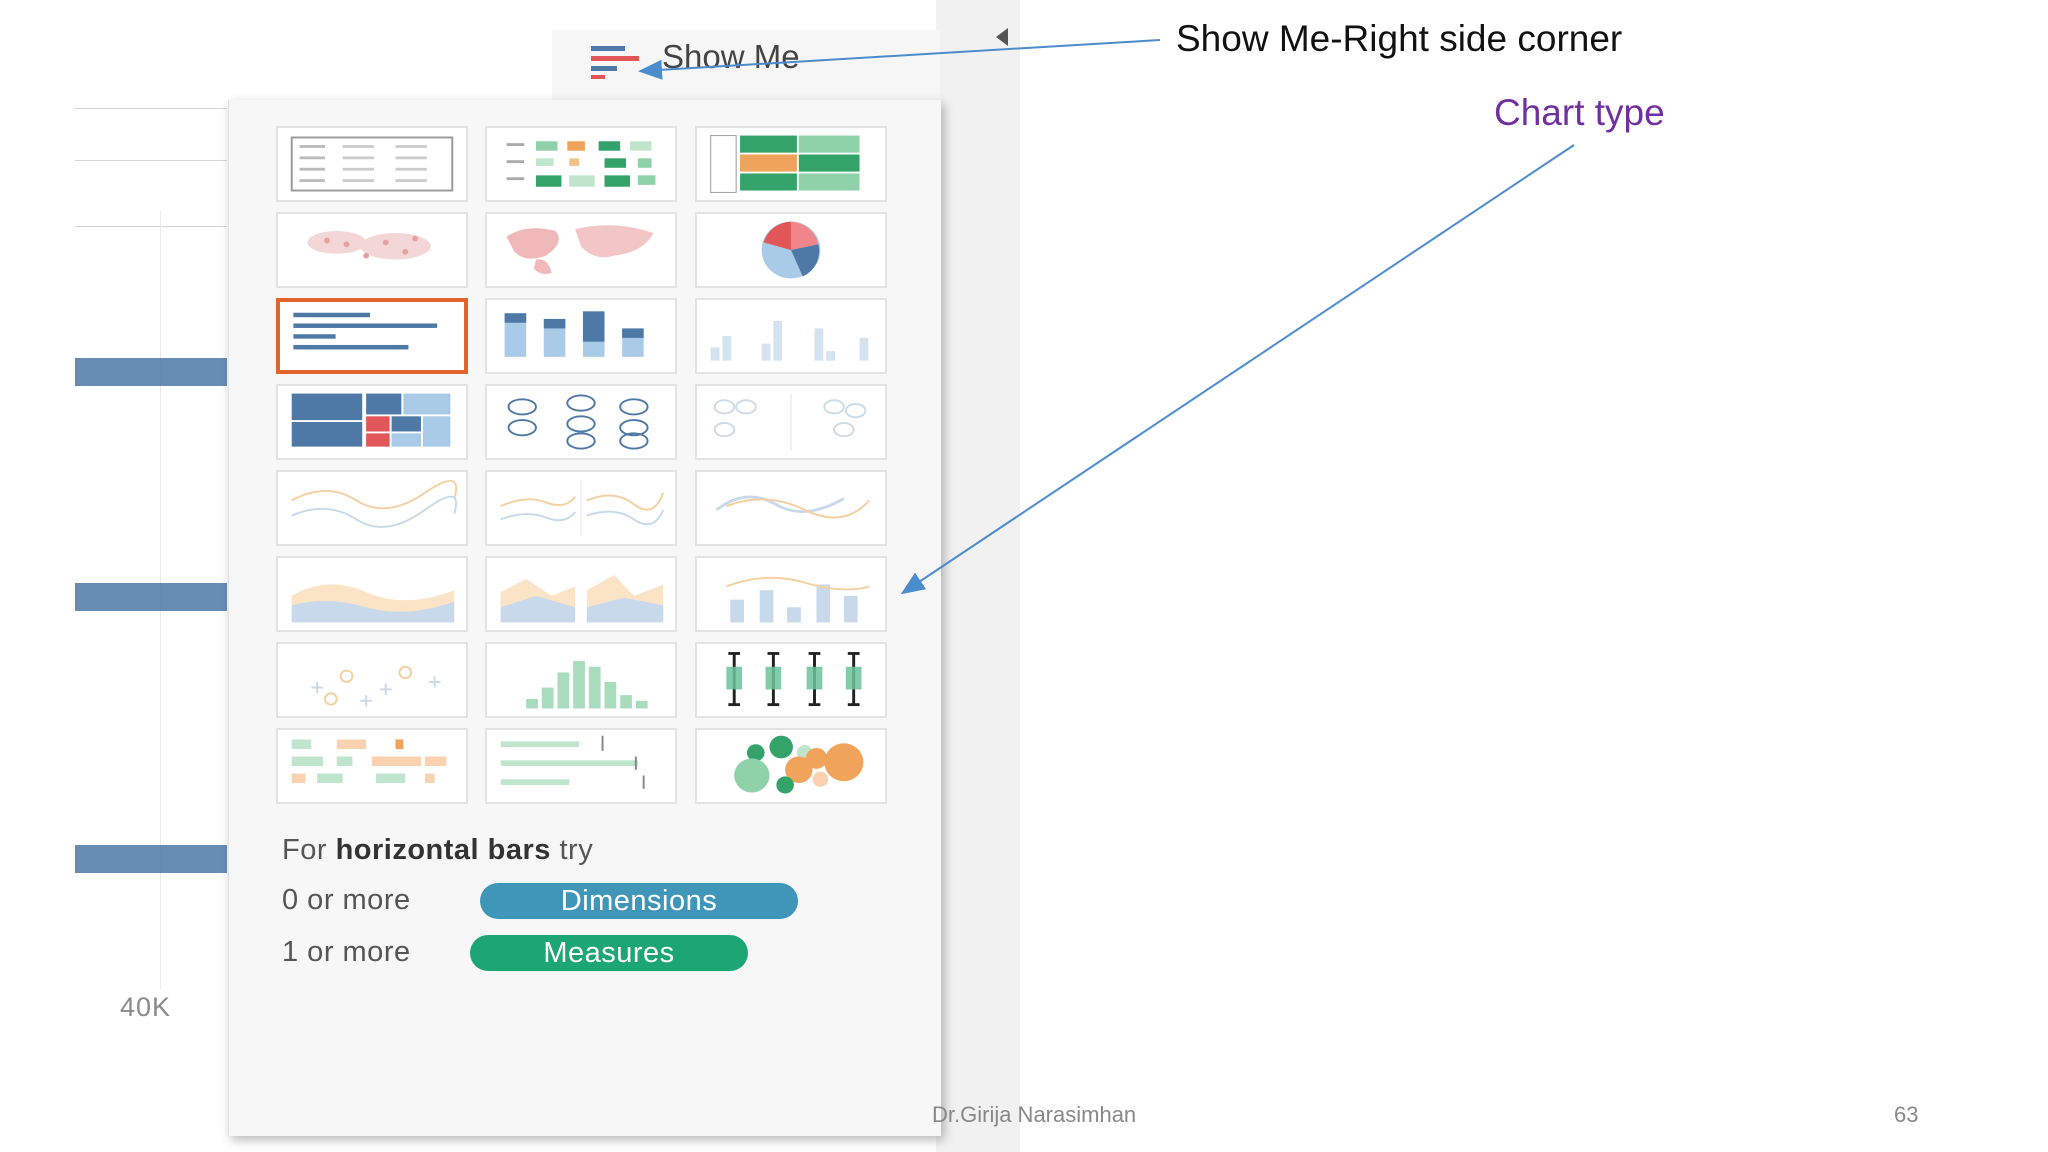  What do you see at coordinates (365, 331) in the screenshot?
I see `horizontal-bars-icon` at bounding box center [365, 331].